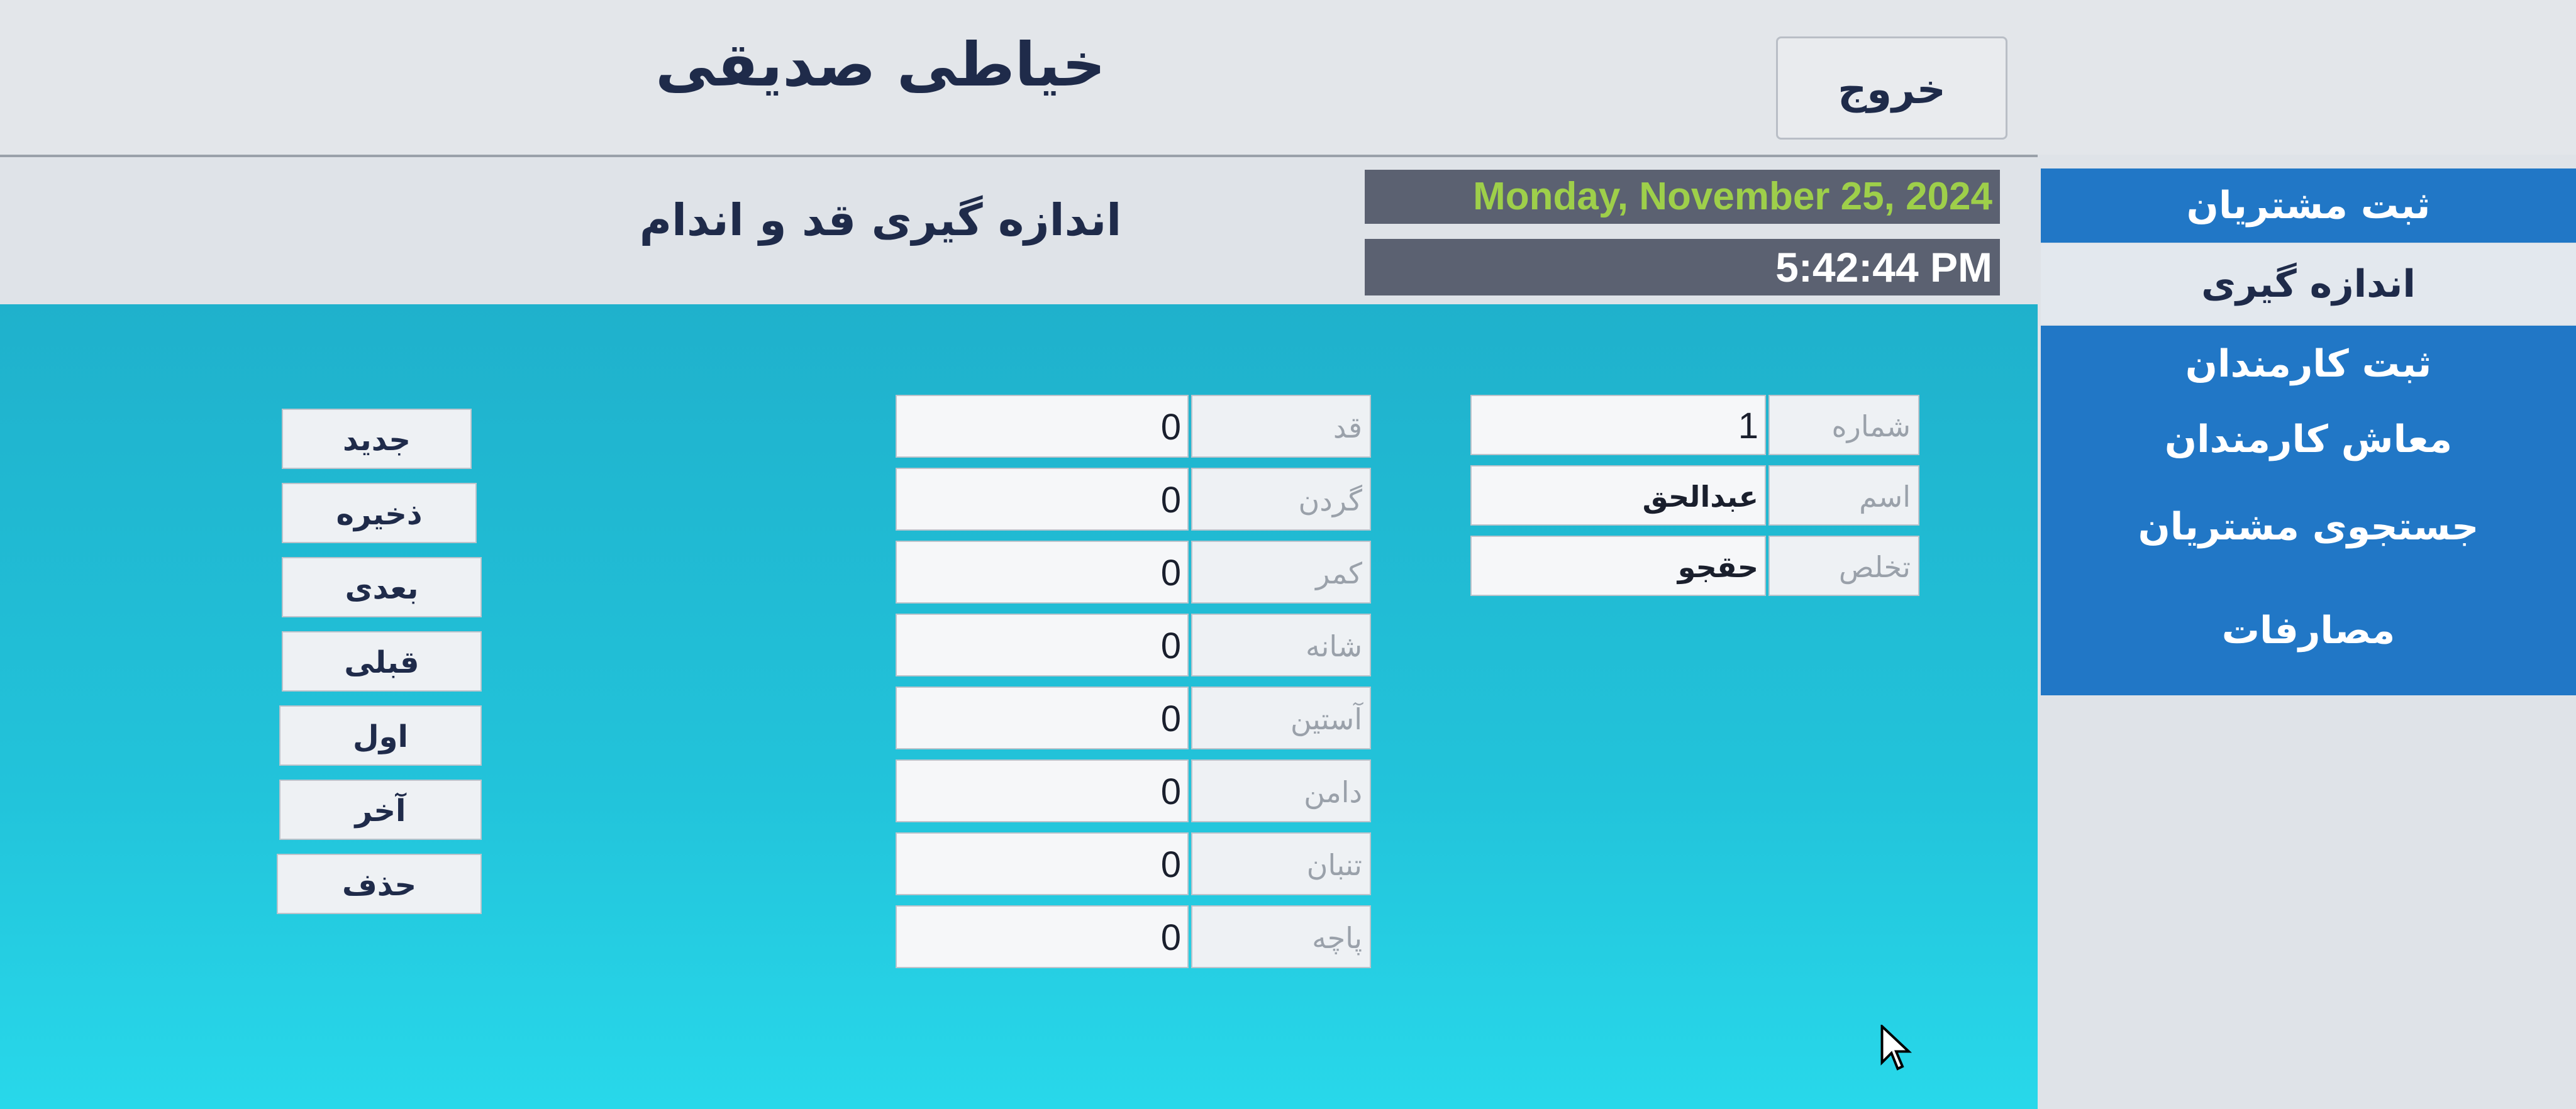 The image size is (2576, 1109). What do you see at coordinates (2308, 527) in the screenshot?
I see `sidebar-item-search-customers: جستجوی مشتریان` at bounding box center [2308, 527].